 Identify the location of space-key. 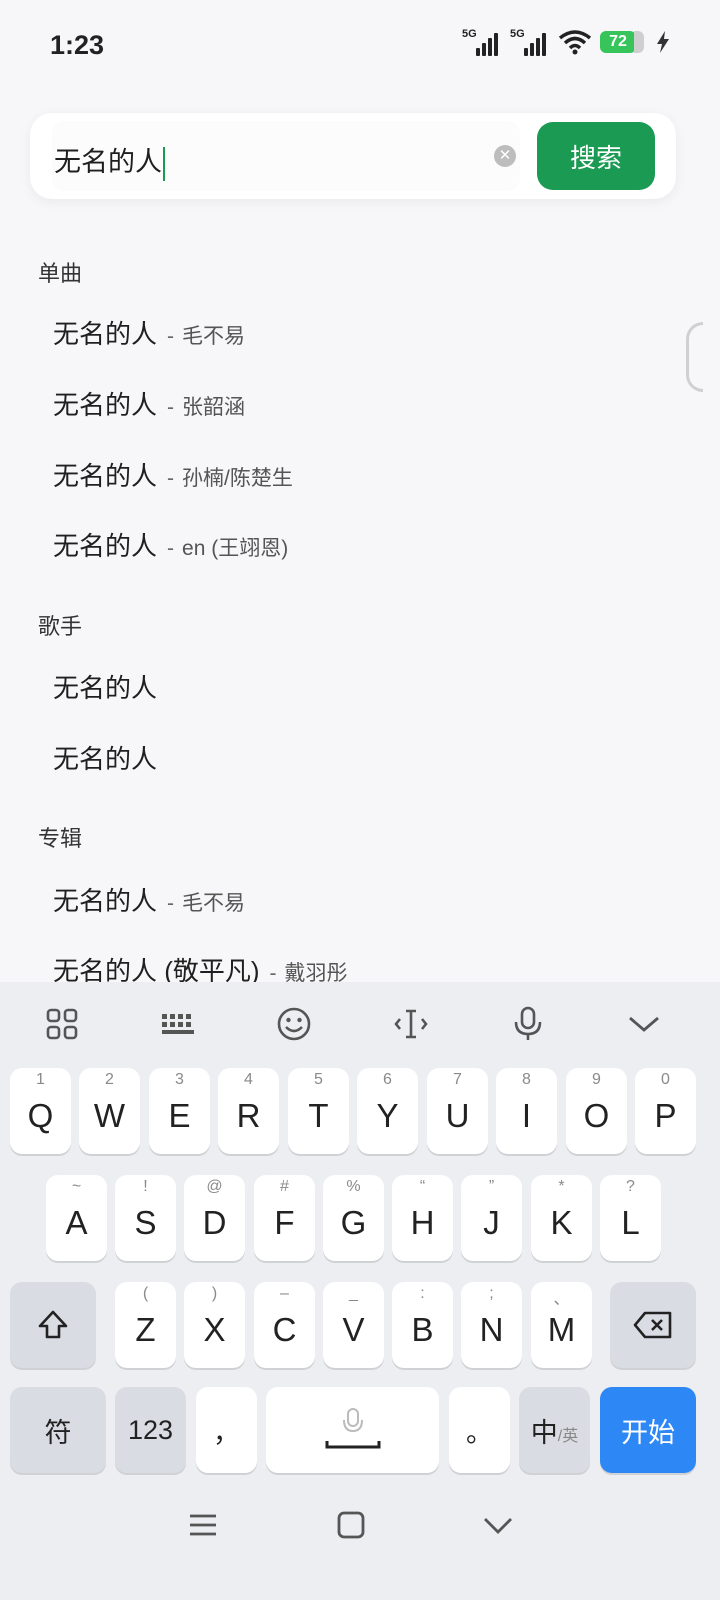
(352, 1430).